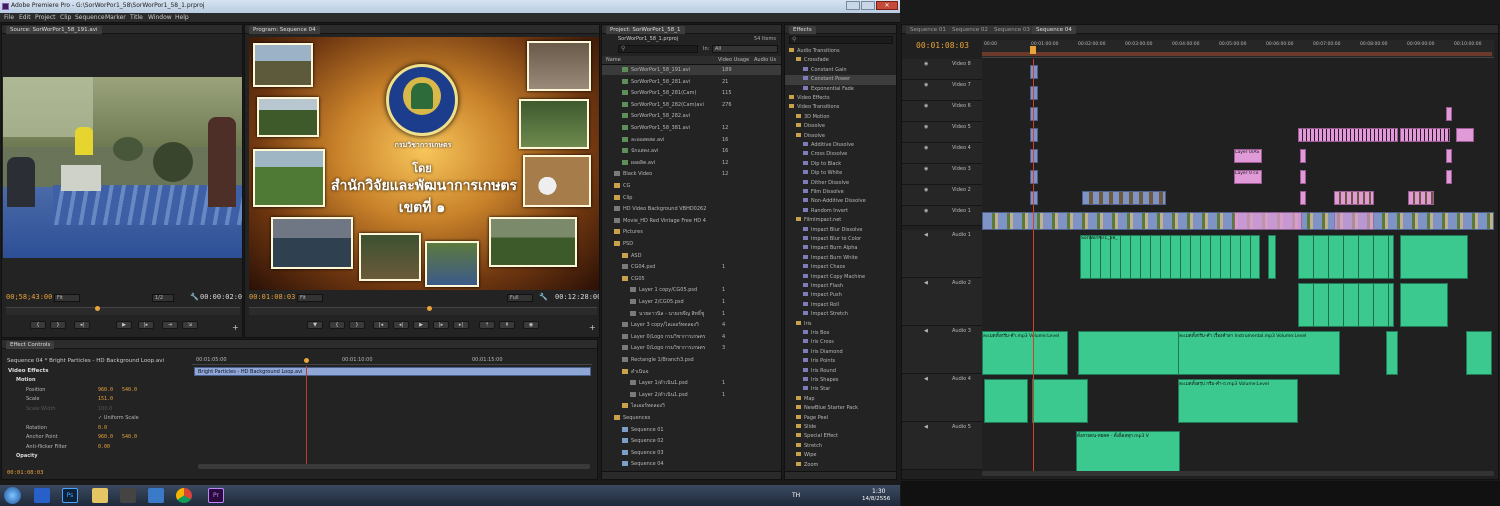  I want to click on audio-track-header: ◀ Audio 3, so click(942, 350).